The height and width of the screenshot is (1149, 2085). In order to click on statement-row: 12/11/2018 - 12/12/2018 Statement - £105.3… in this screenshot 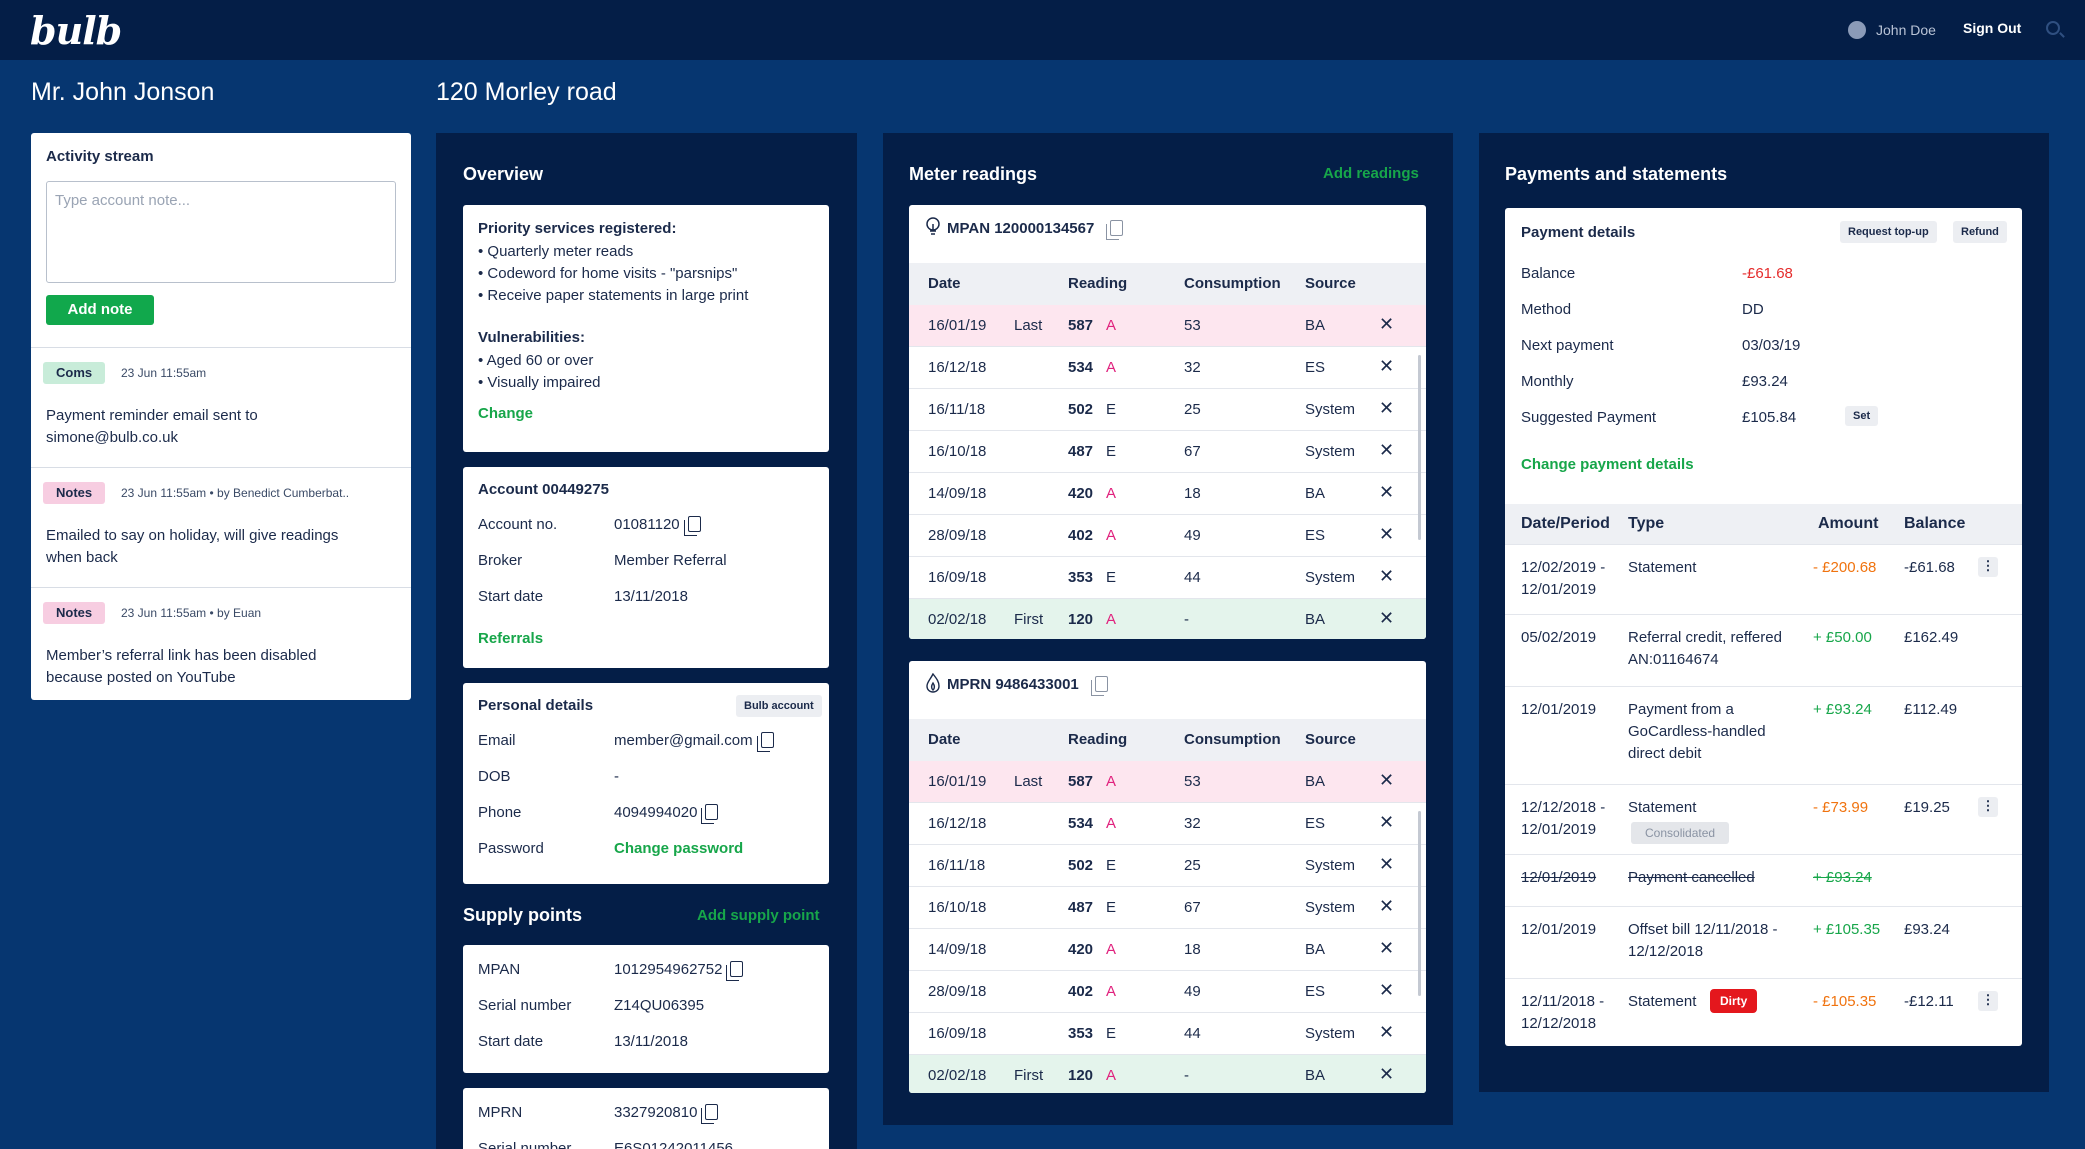, I will do `click(1763, 1012)`.